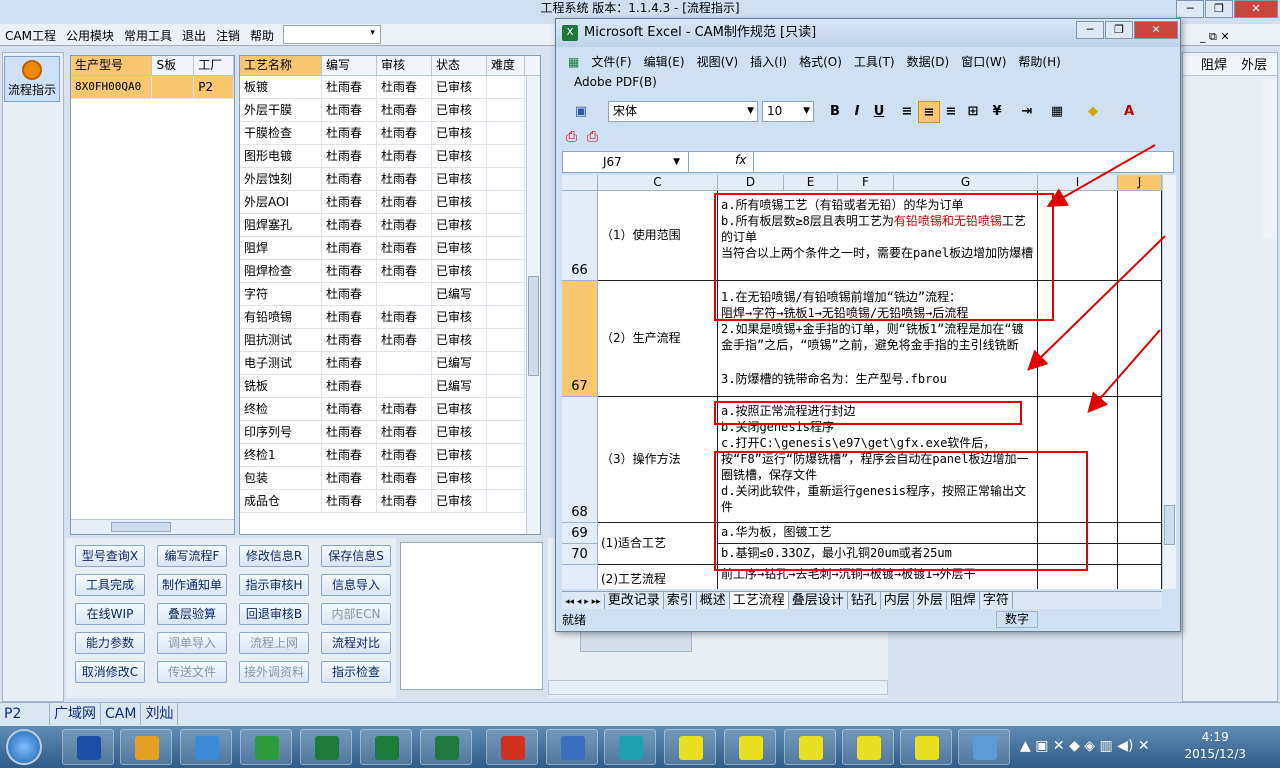  I want to click on g-app-icon, so click(513, 748).